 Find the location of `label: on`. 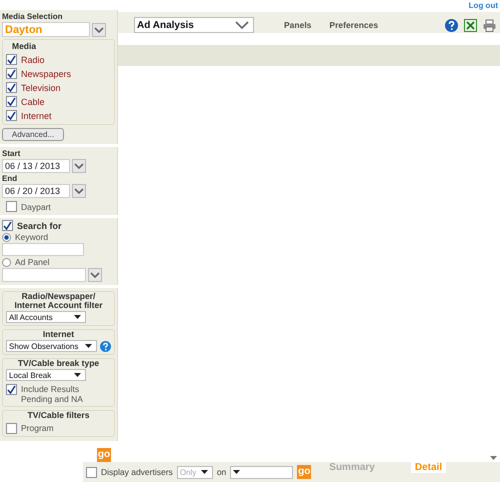

label: on is located at coordinates (221, 472).